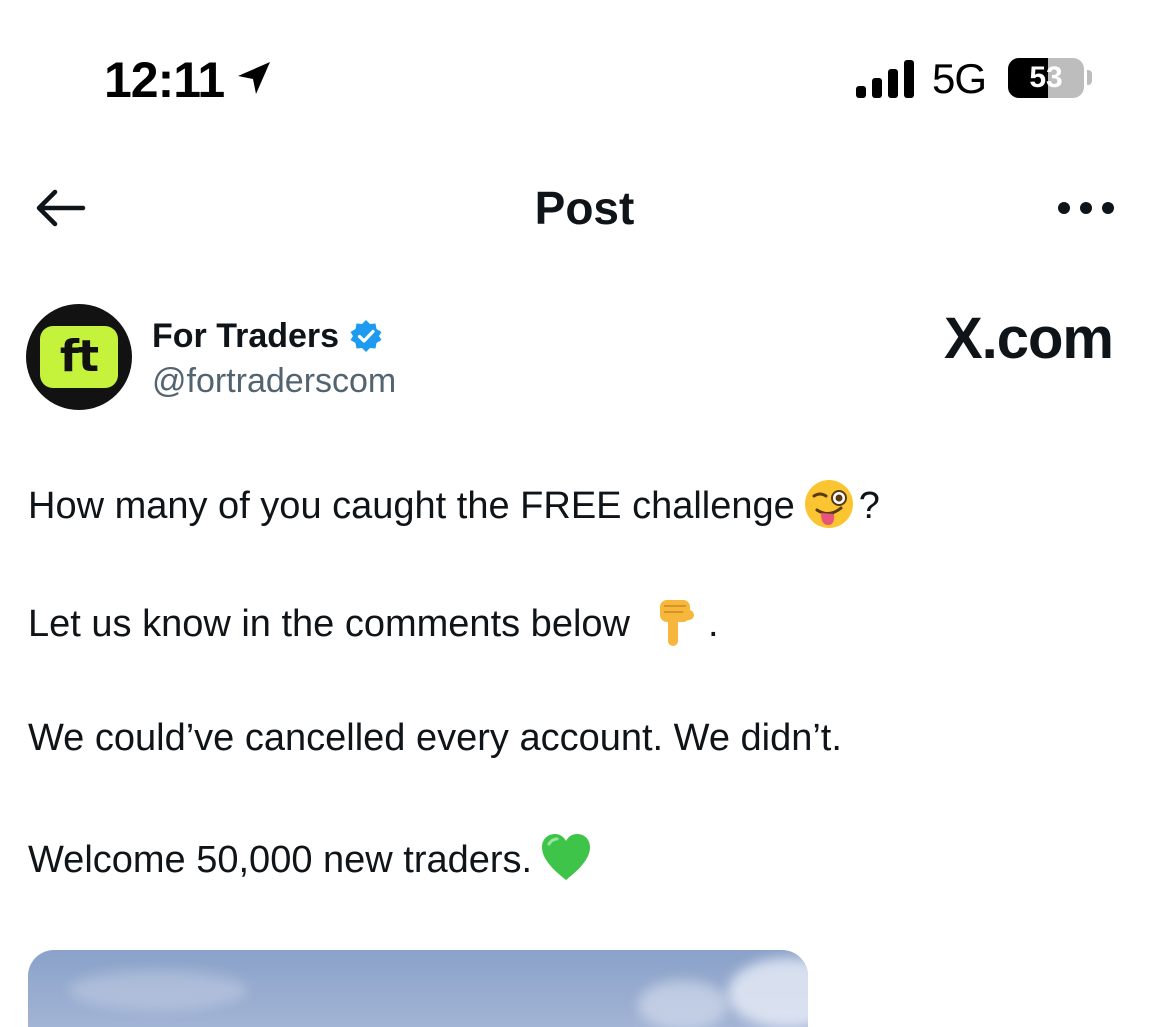 This screenshot has height=1027, width=1169. I want to click on green-heart-icon, so click(566, 857).